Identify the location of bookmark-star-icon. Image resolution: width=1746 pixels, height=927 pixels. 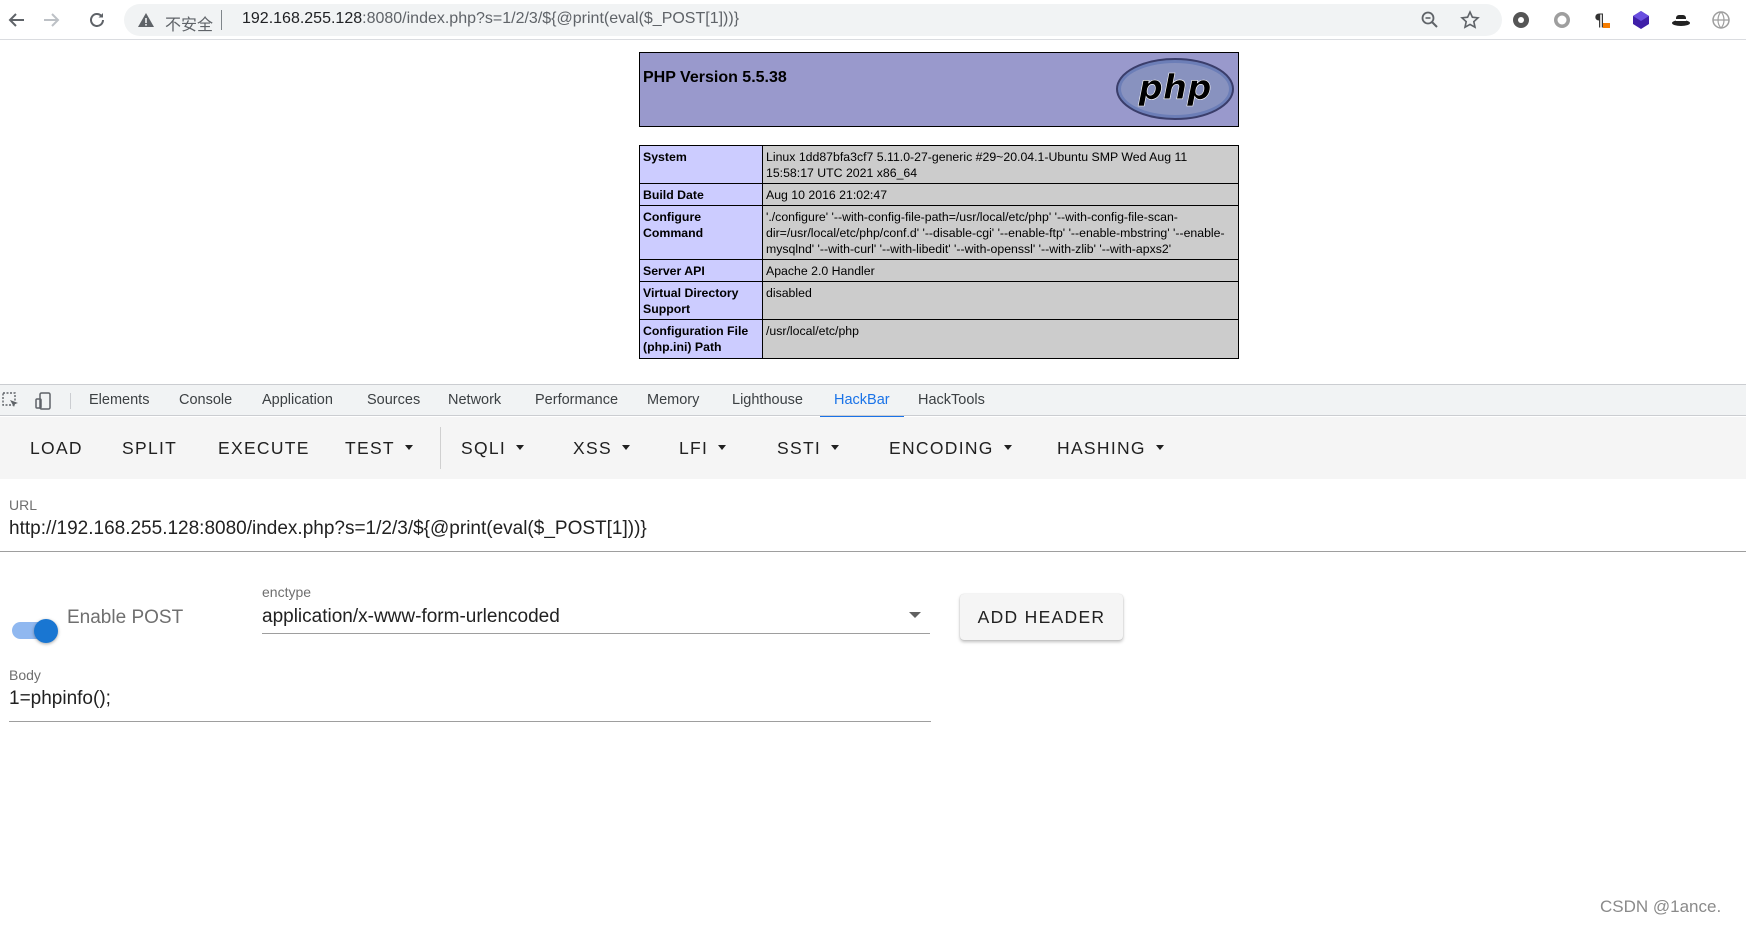
(1470, 20).